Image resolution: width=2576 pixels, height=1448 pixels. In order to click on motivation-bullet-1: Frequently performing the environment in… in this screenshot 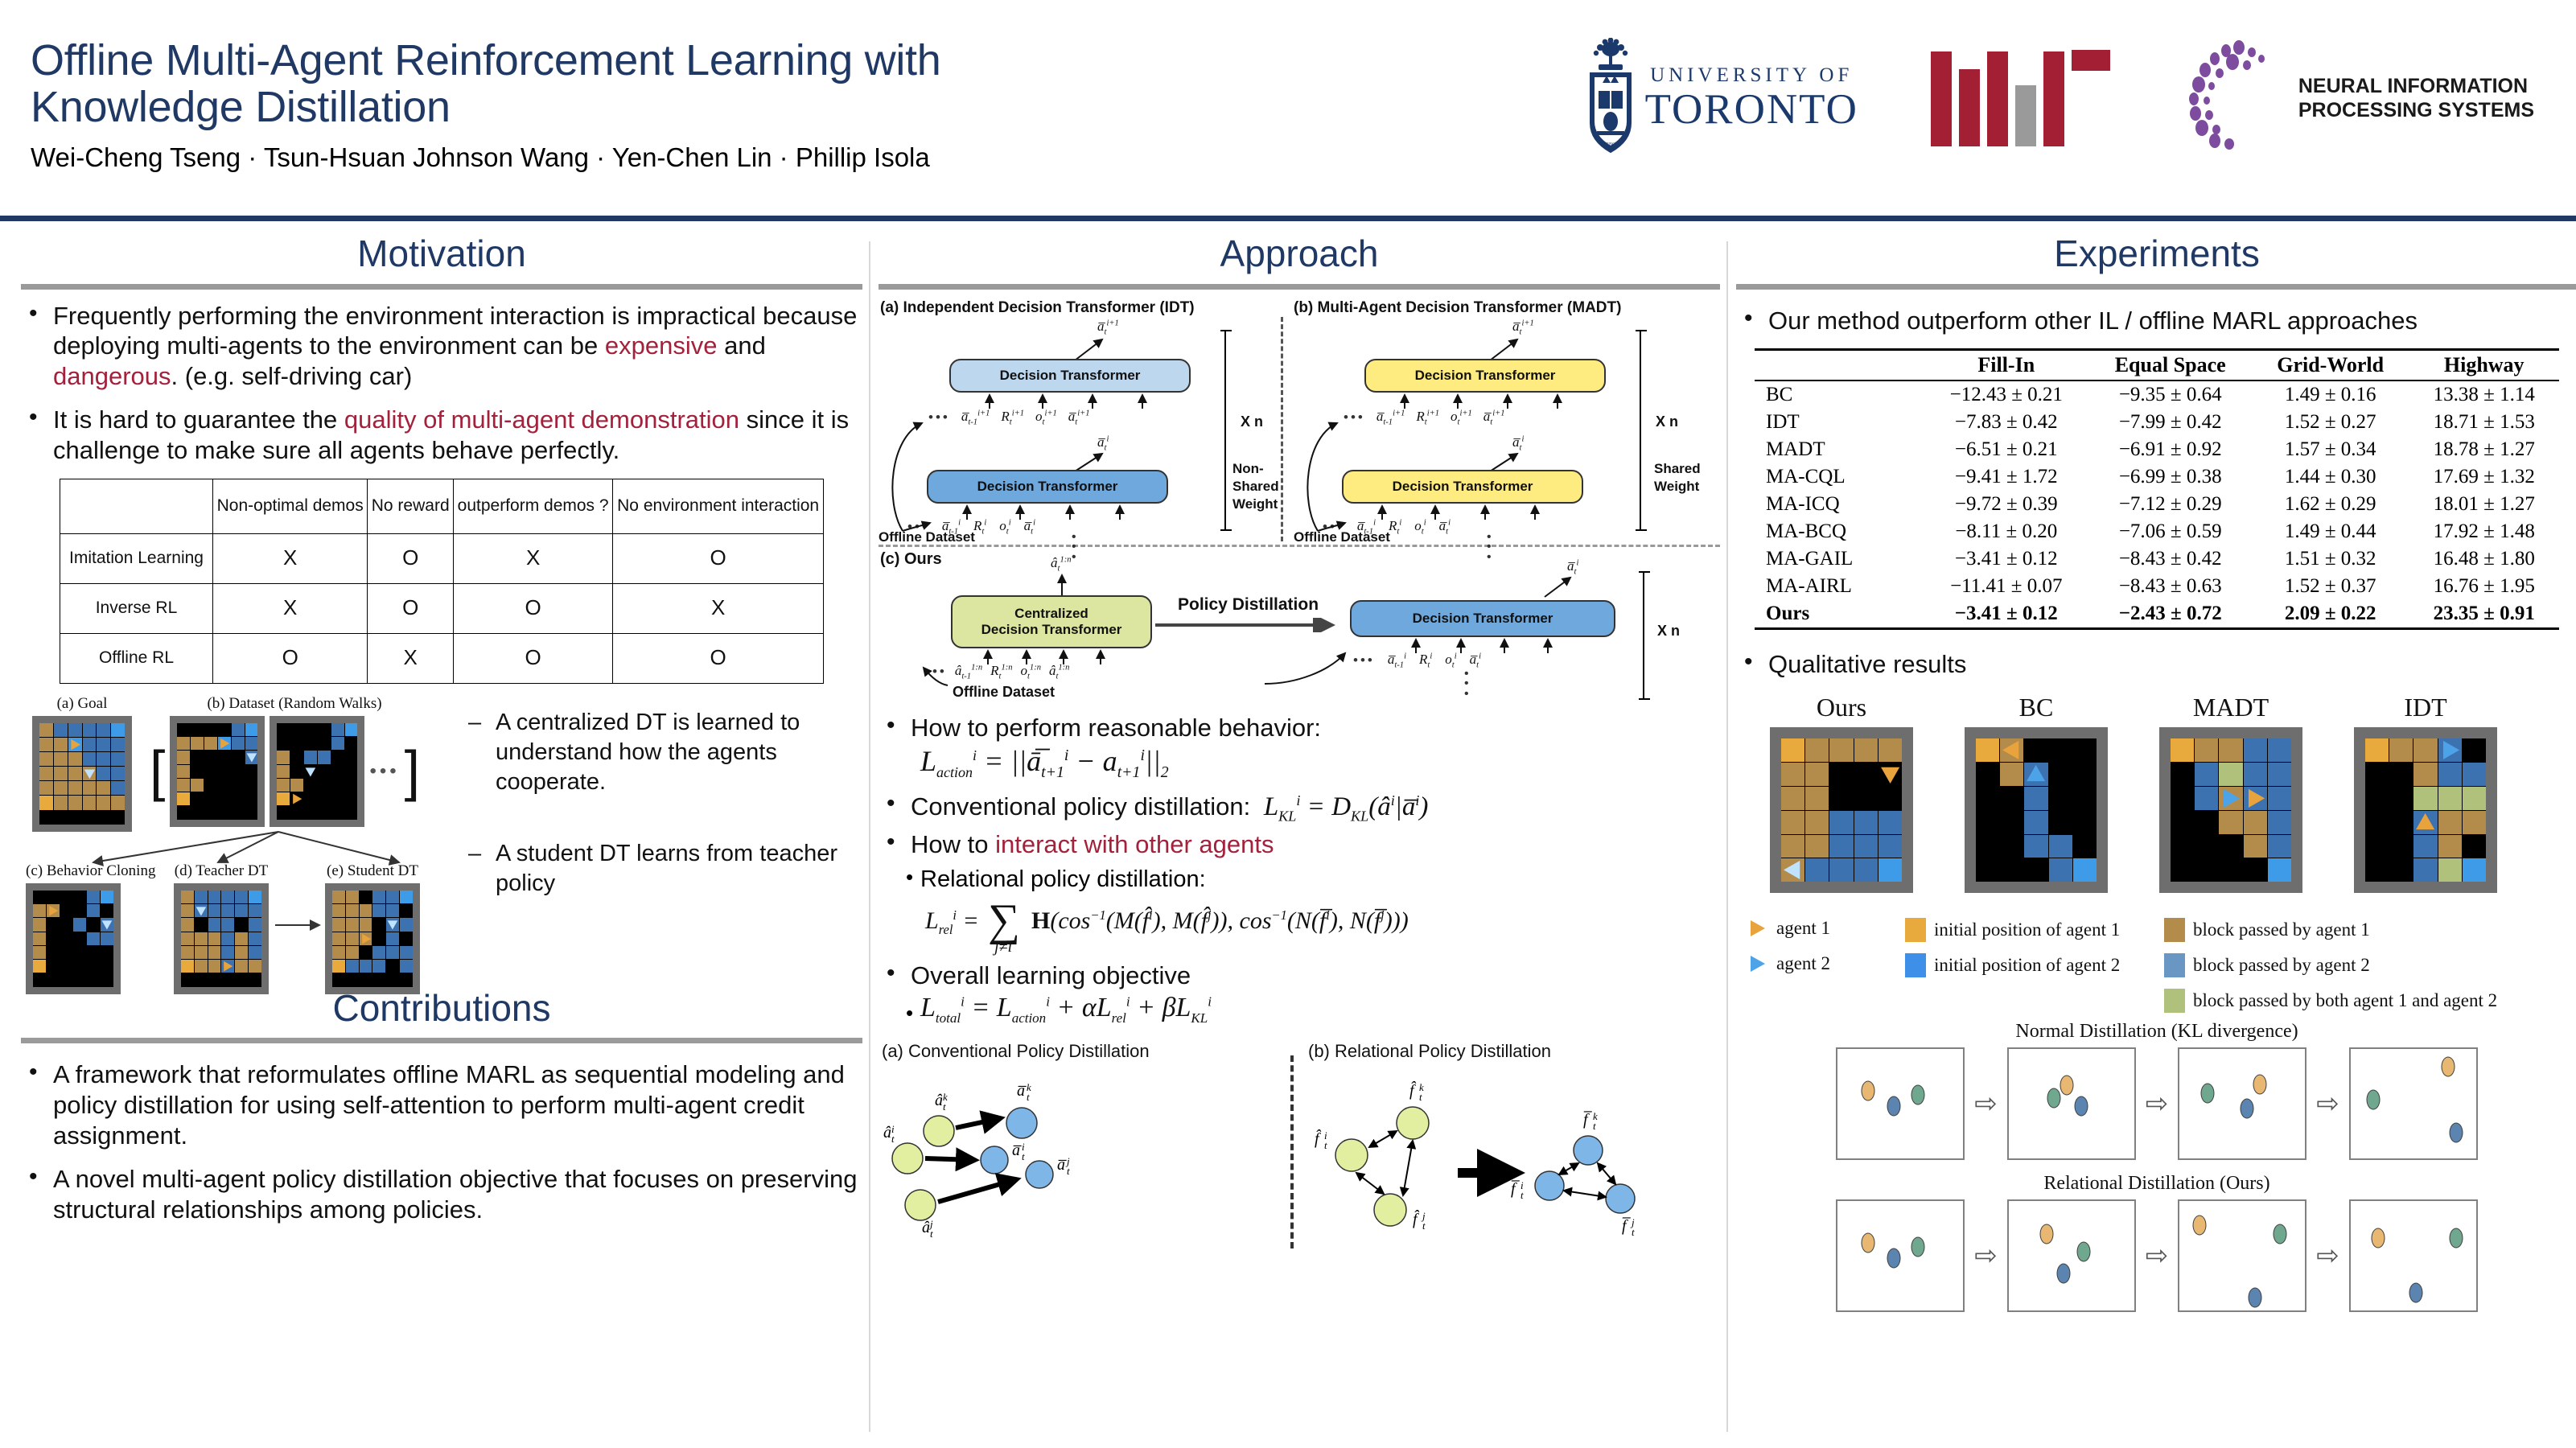, I will do `click(441, 345)`.